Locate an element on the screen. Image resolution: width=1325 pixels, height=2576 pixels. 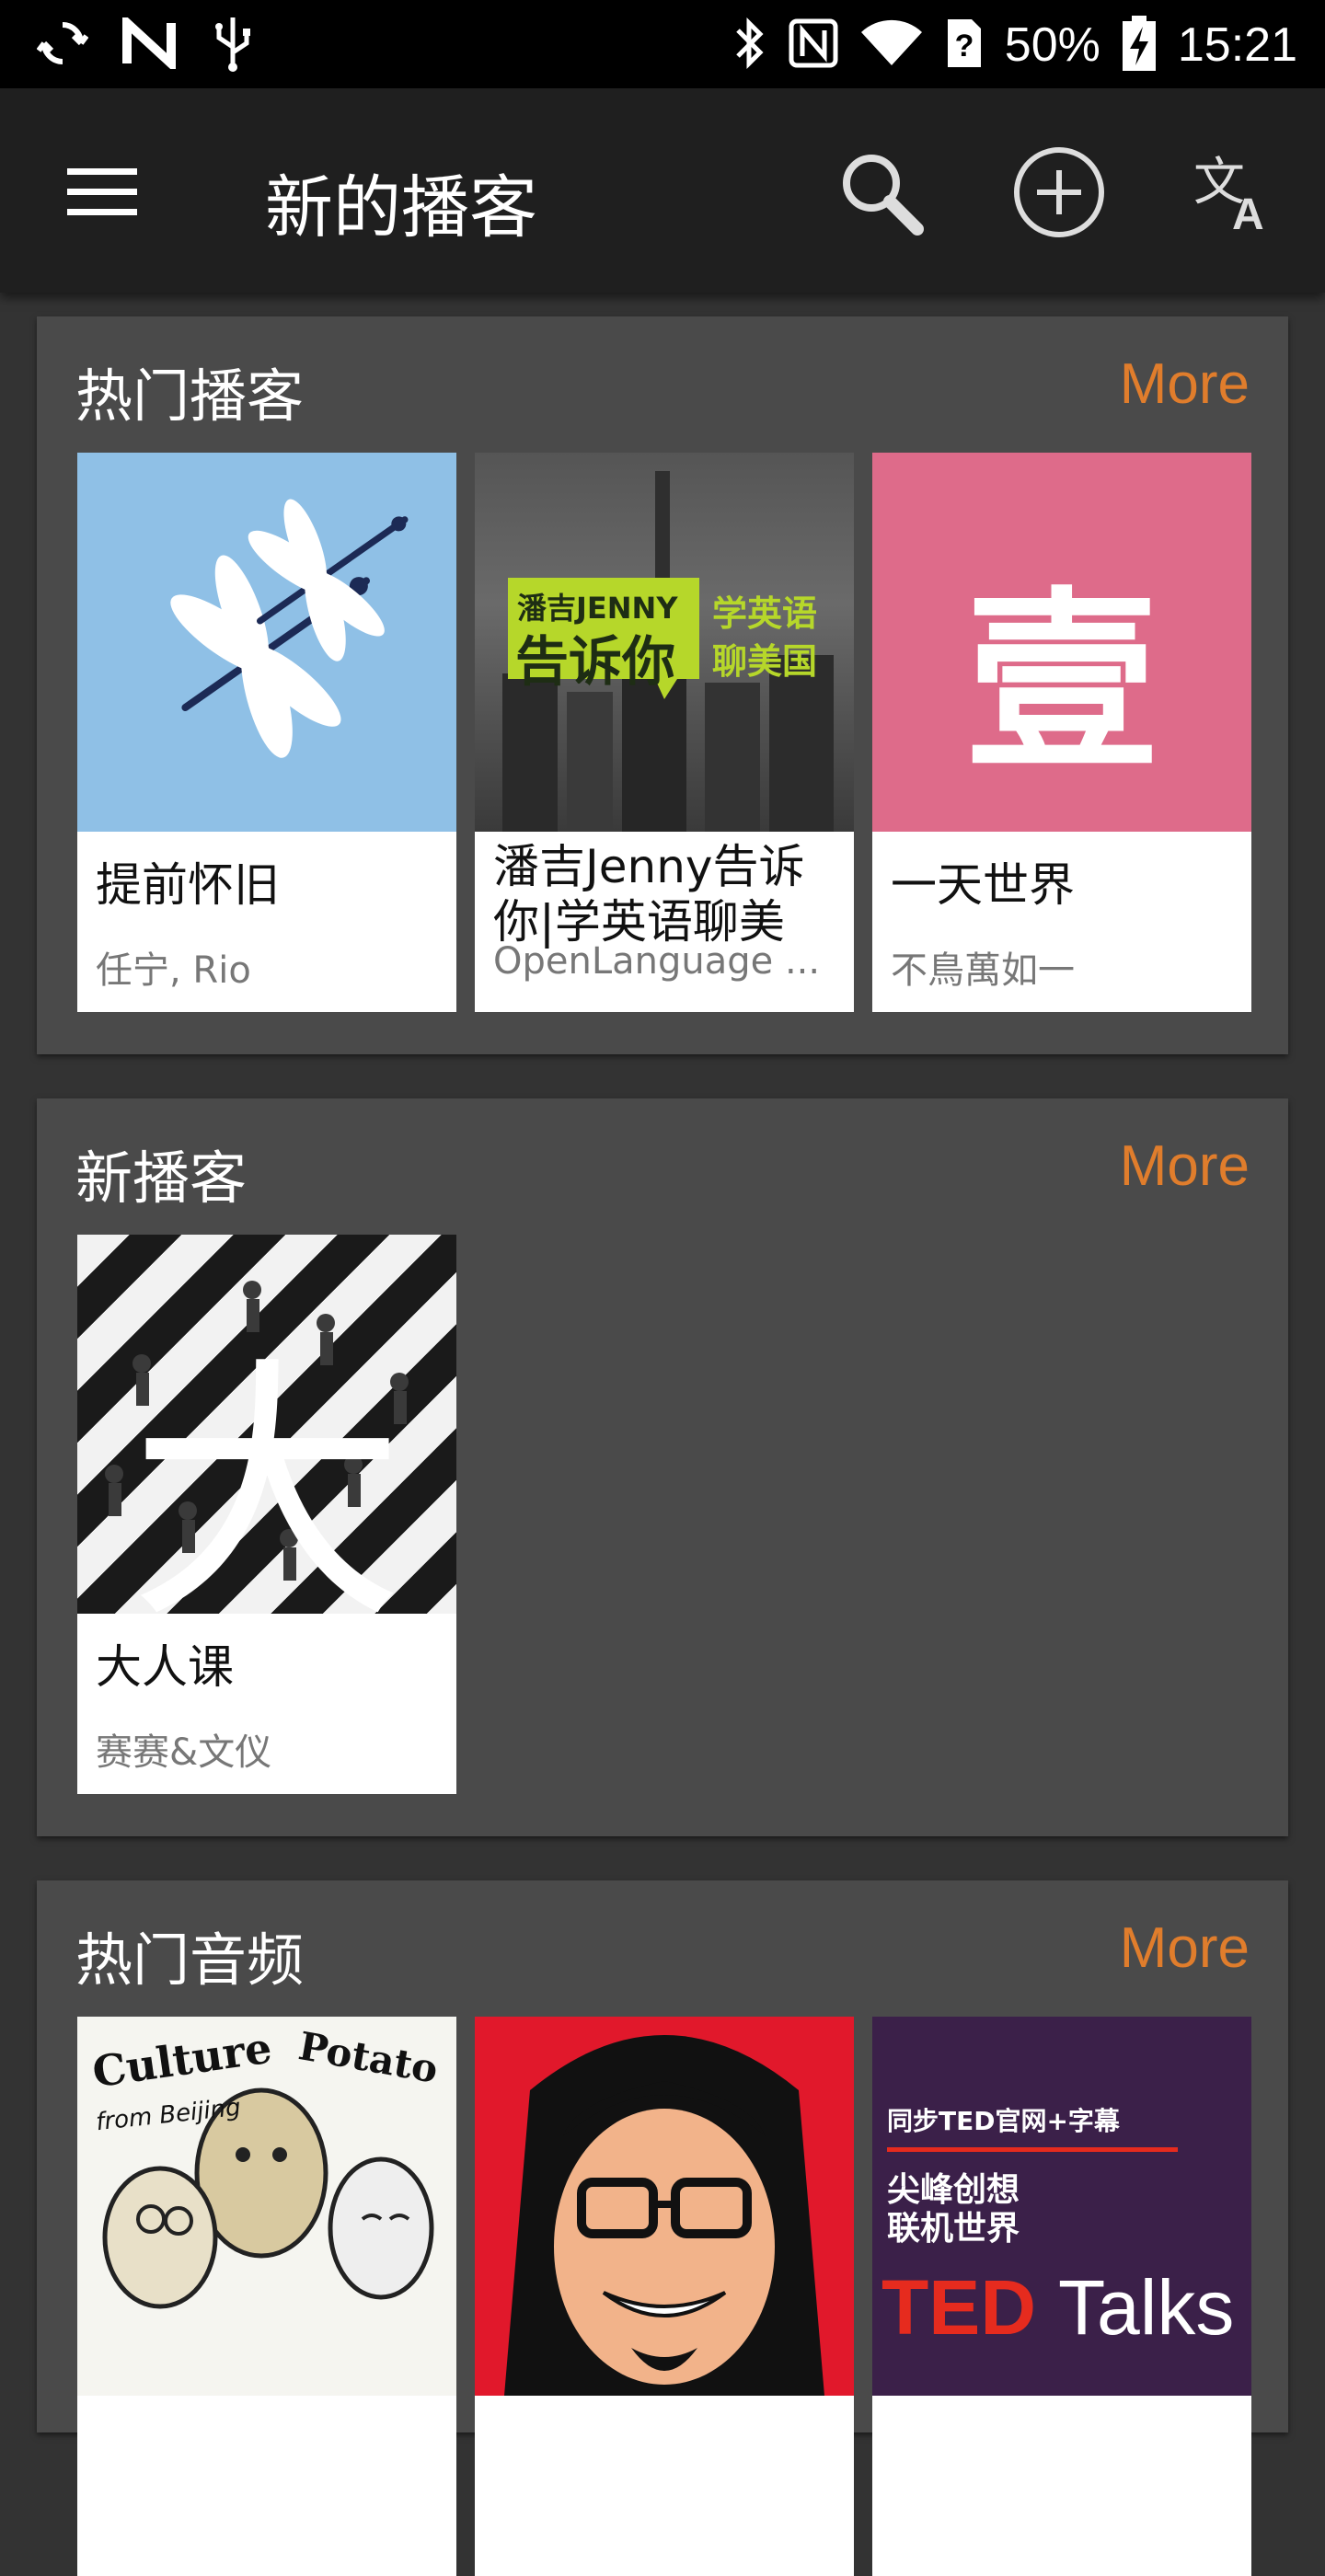
podcast-title: 提前怀旧 is located at coordinates (188, 885).